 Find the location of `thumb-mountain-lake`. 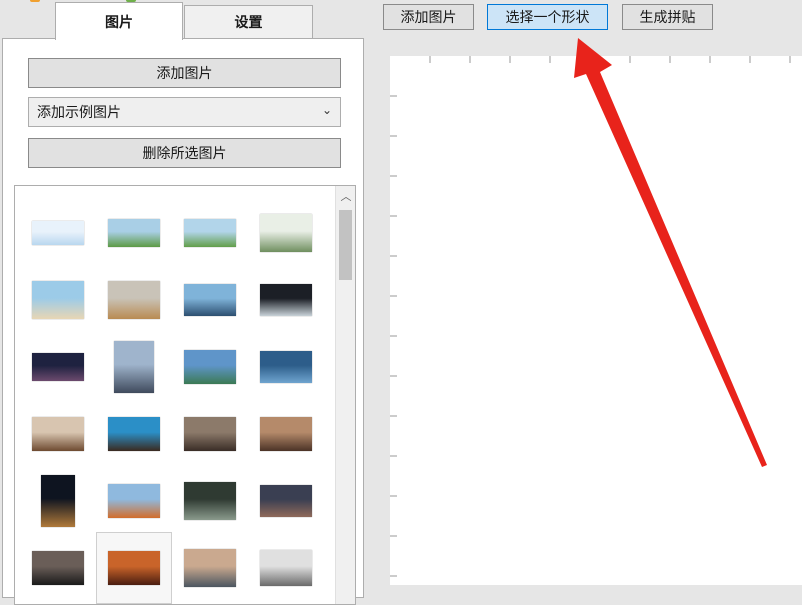

thumb-mountain-lake is located at coordinates (210, 367).